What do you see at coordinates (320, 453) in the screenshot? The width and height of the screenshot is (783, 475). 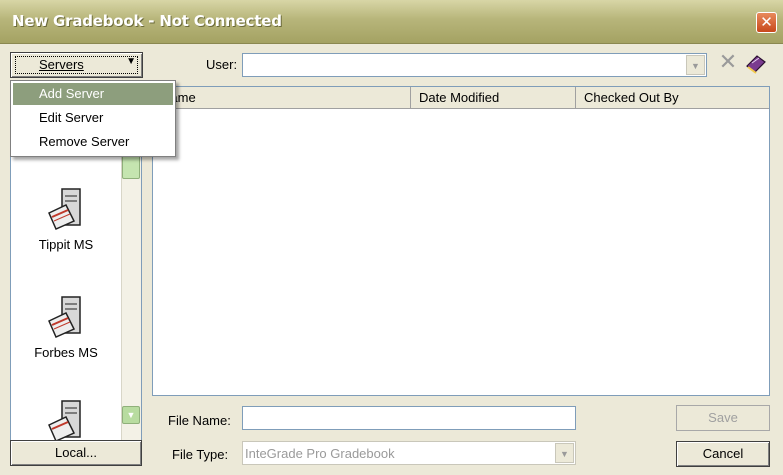 I see `file-type-value: InteGrade Pro Gradebook` at bounding box center [320, 453].